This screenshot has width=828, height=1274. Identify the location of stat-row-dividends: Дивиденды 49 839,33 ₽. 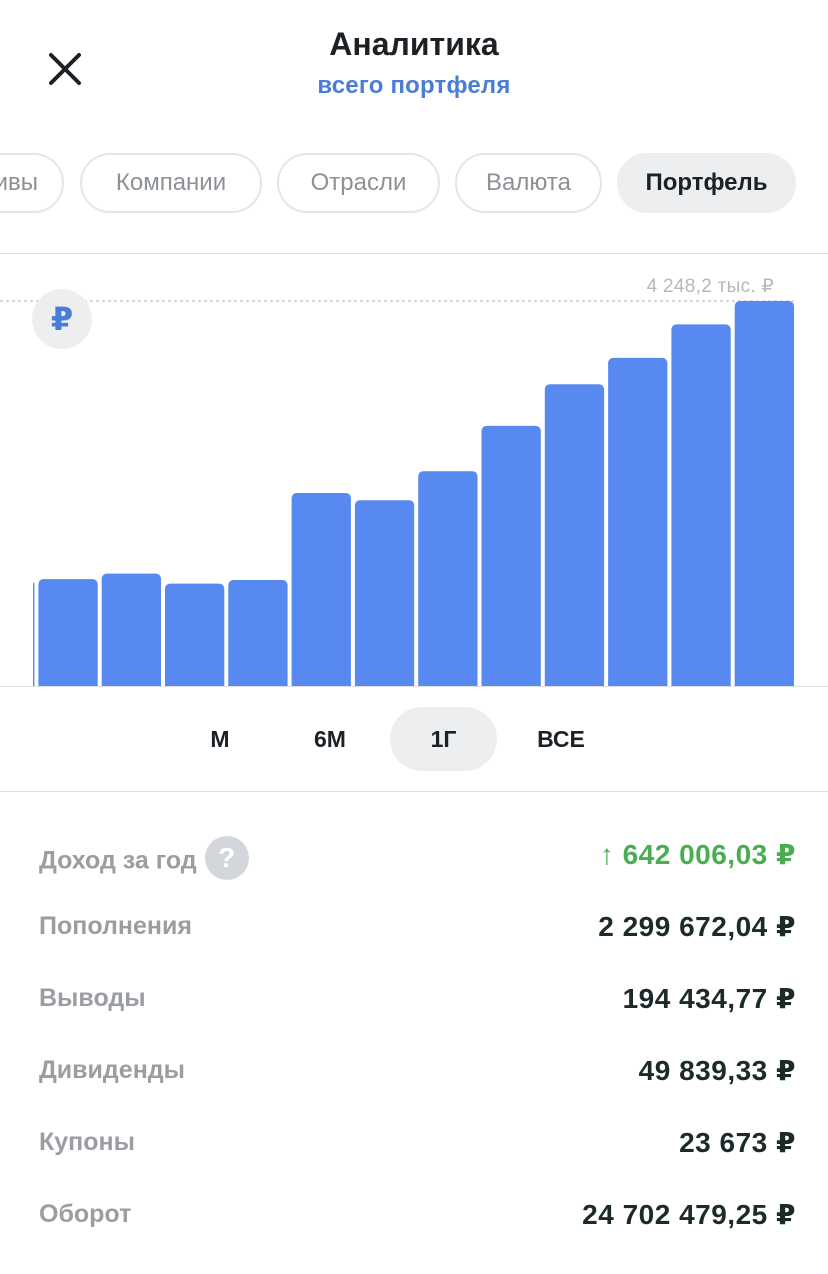
(414, 1072).